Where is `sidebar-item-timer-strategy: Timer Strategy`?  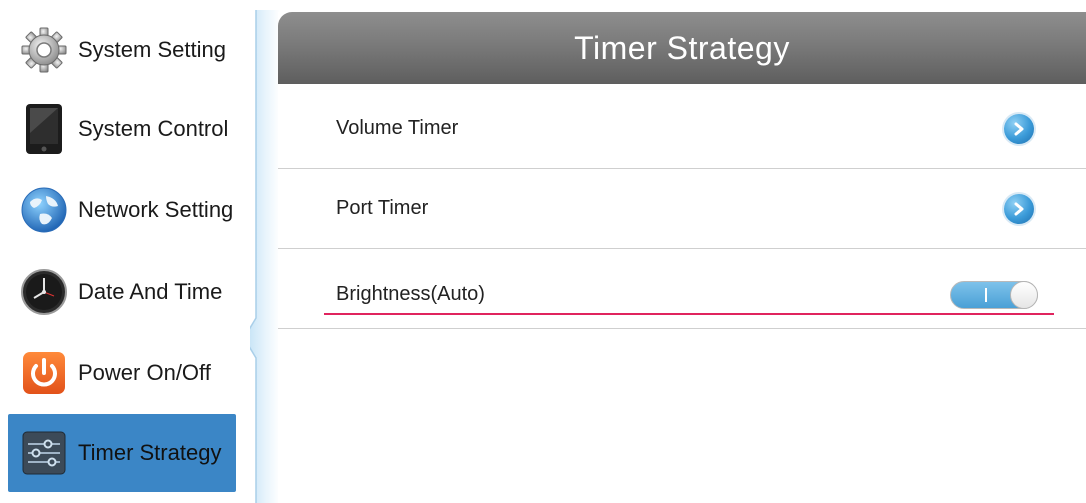
sidebar-item-timer-strategy: Timer Strategy is located at coordinates (122, 453).